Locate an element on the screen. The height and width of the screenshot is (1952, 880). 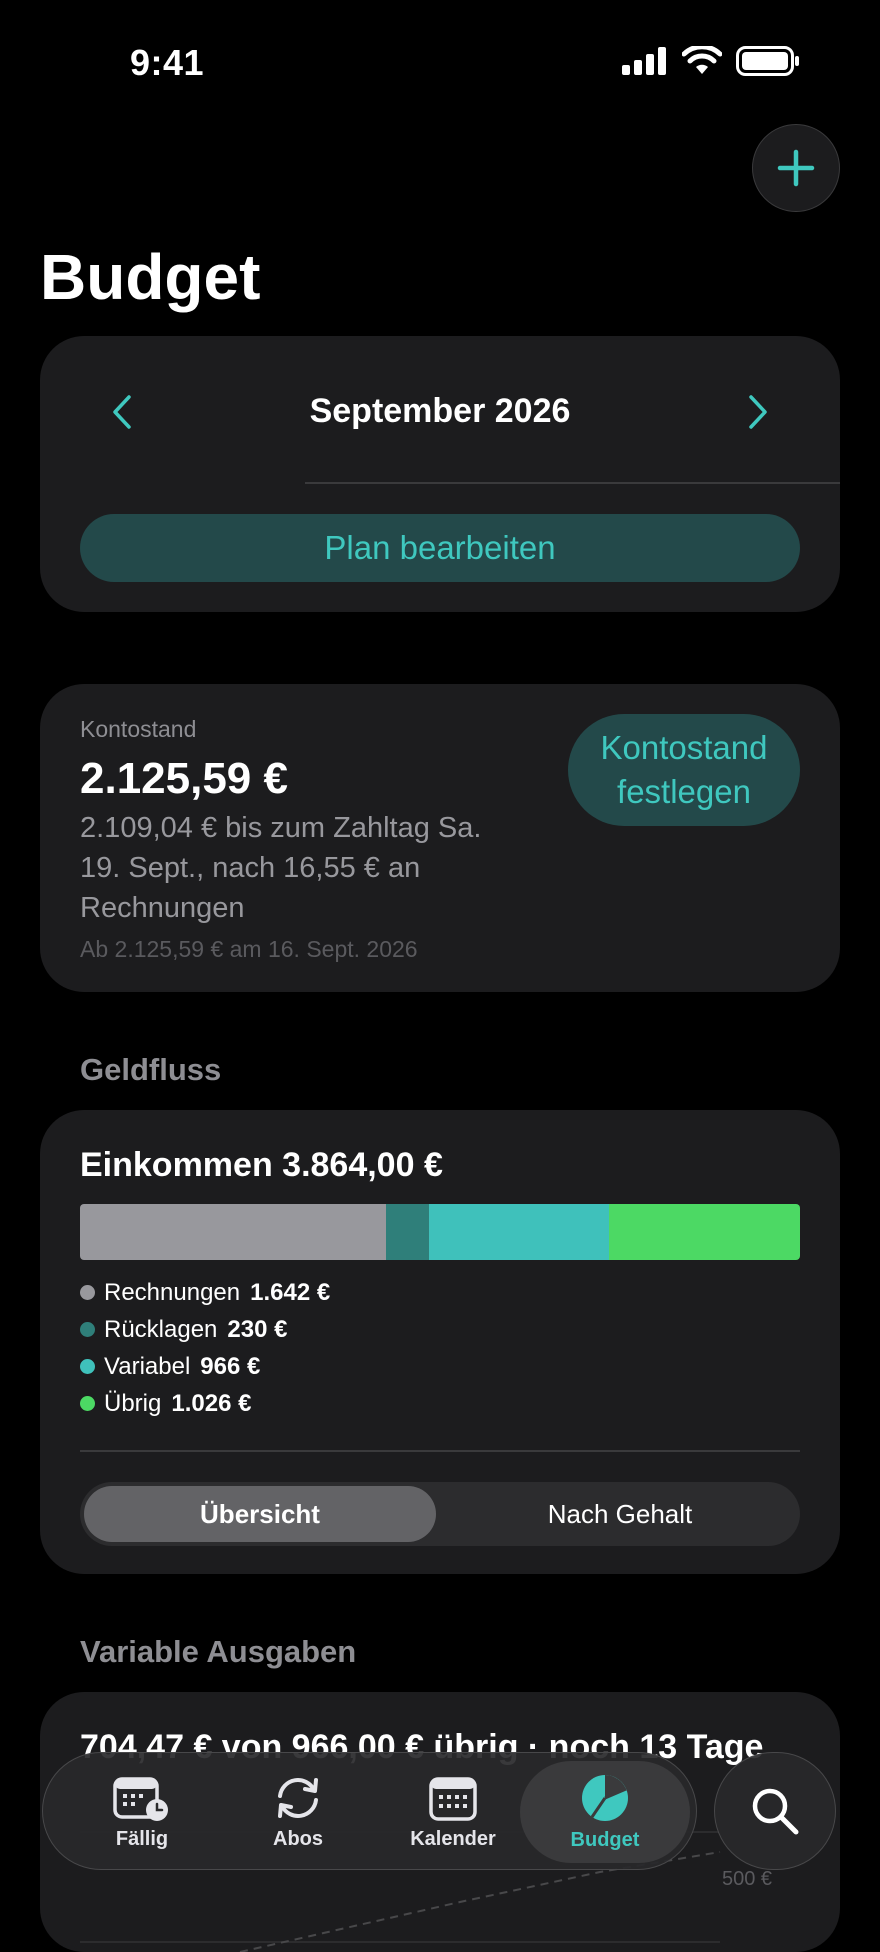
tab-label: Kalender is located at coordinates (453, 1838).